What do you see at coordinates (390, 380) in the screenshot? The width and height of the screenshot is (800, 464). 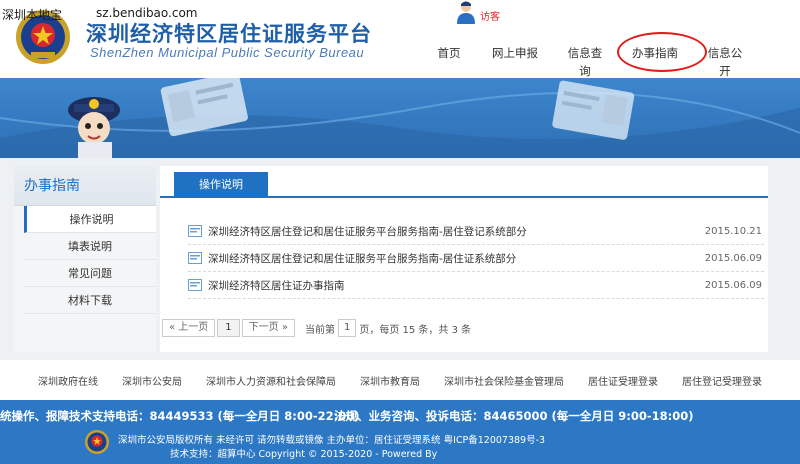 I see `link-sz-education: 深圳市教育局` at bounding box center [390, 380].